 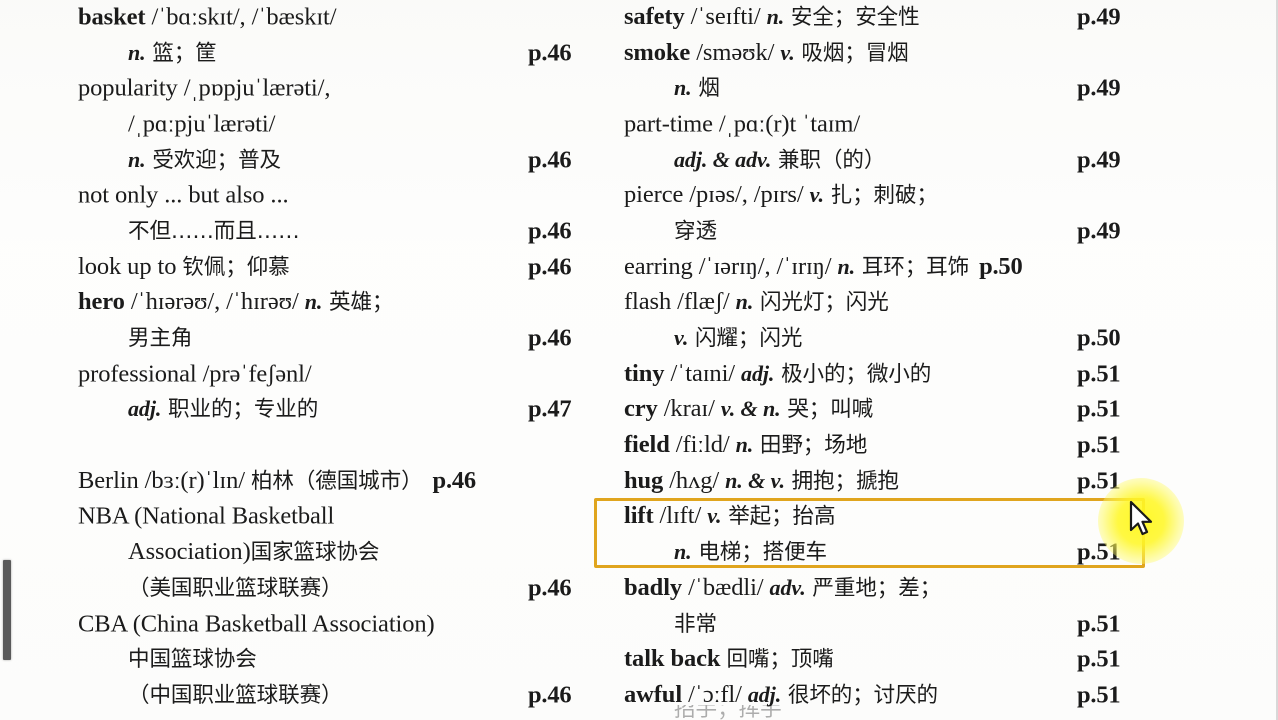 I want to click on entry-line: field /fiːld/ n. 田野；场地 p.51, so click(x=900, y=446).